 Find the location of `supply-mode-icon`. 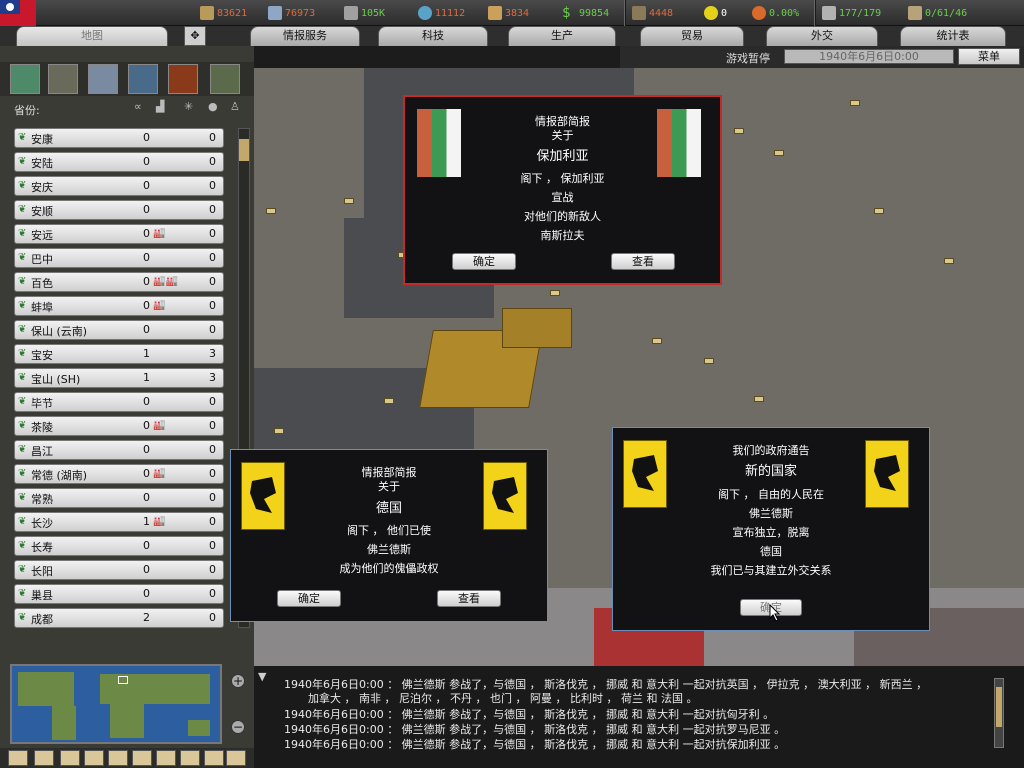

supply-mode-icon is located at coordinates (225, 79).